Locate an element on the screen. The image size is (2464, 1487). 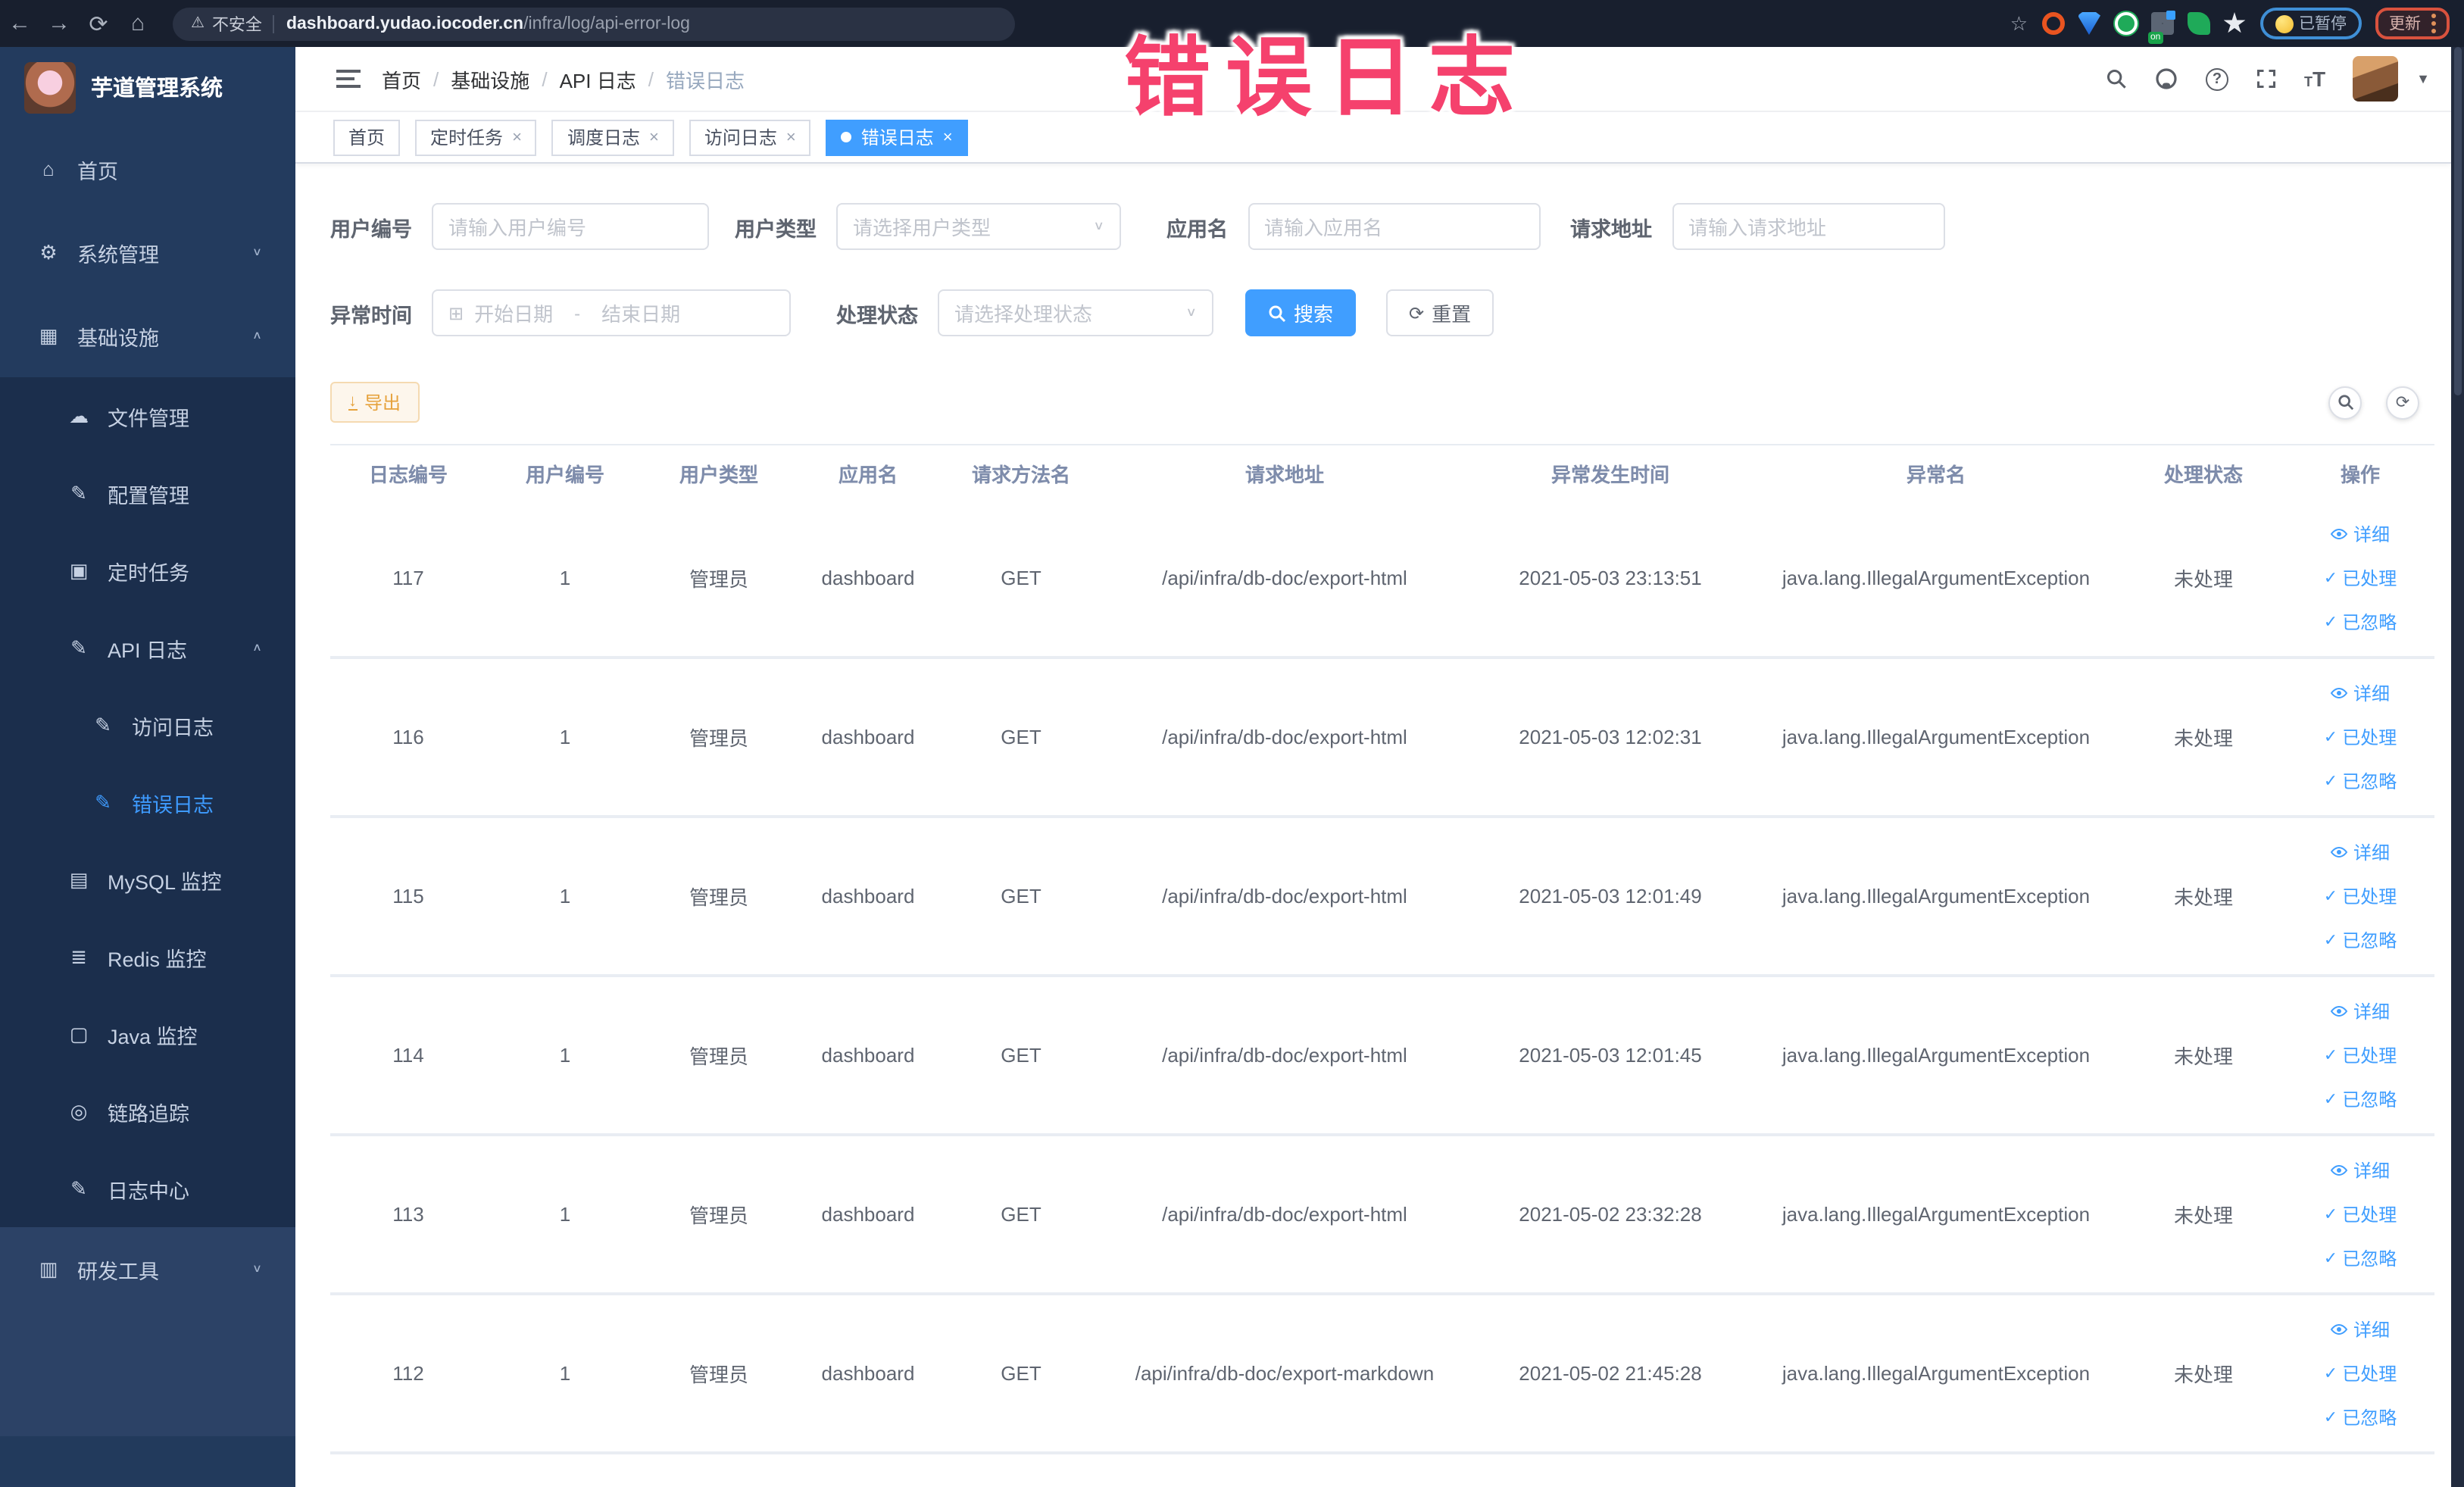
sidebar-collapse-icon is located at coordinates (348, 79).